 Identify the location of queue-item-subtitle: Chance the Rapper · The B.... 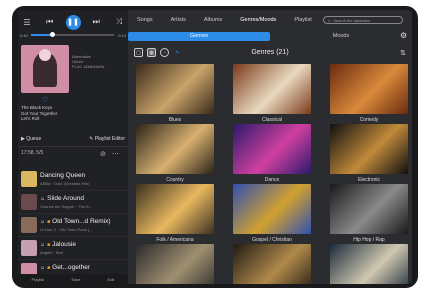
(66, 206).